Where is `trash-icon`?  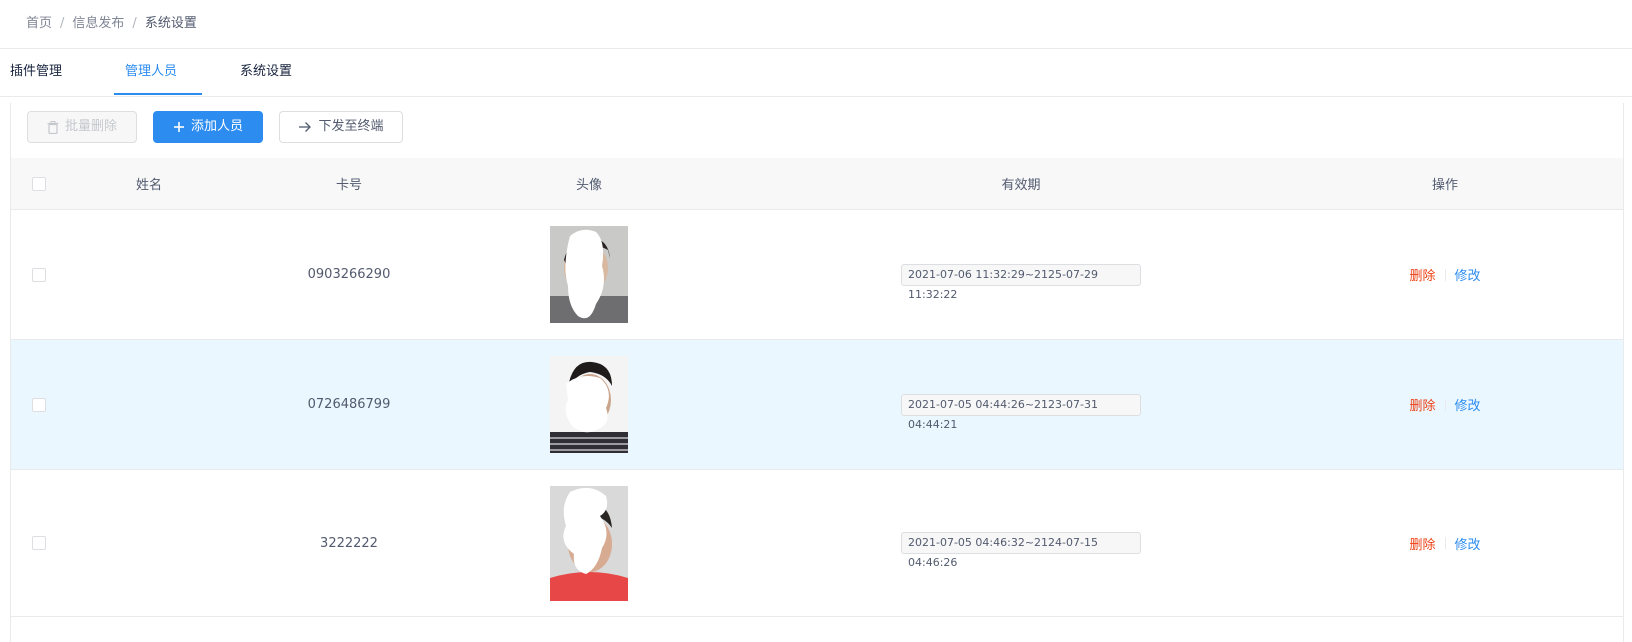
trash-icon is located at coordinates (53, 127).